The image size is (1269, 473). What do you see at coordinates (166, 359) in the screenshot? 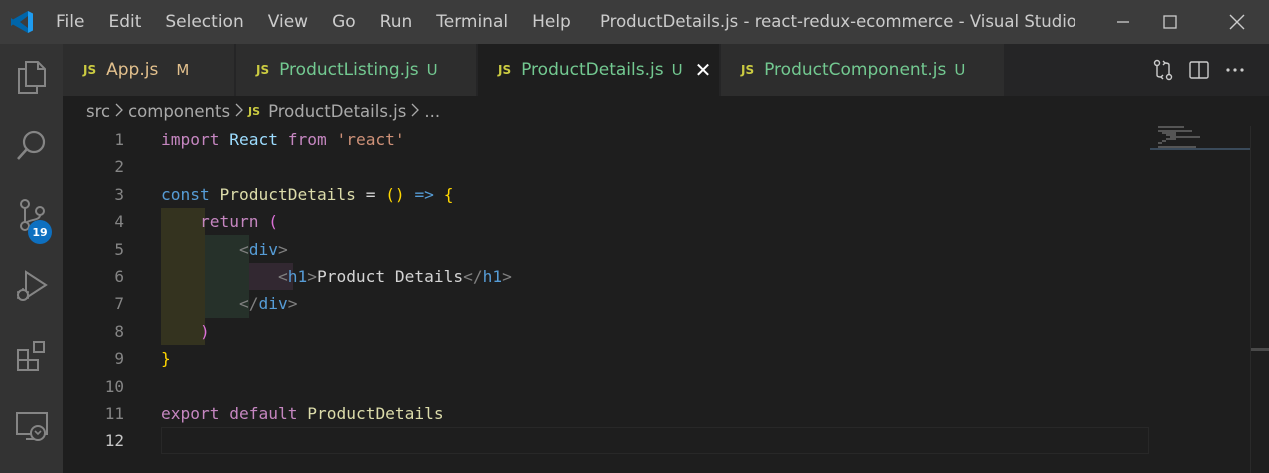
I see `token-bracket: }` at bounding box center [166, 359].